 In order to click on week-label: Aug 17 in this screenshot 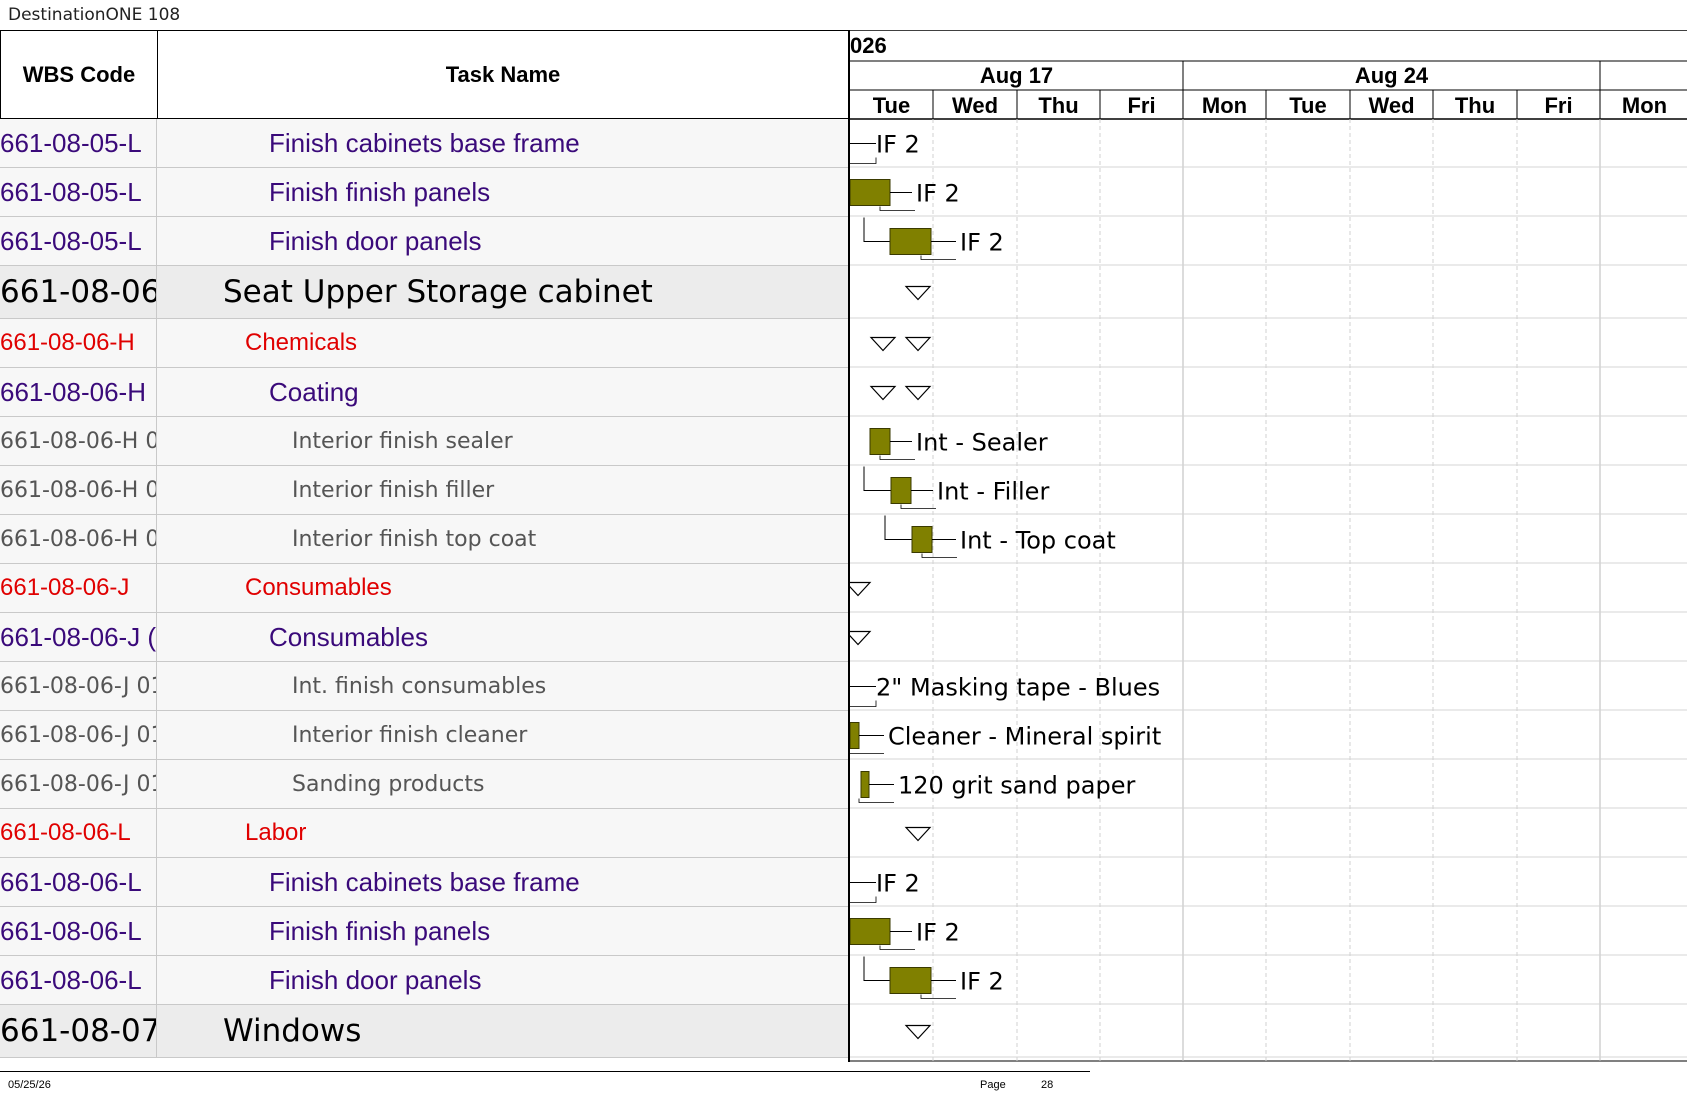, I will do `click(1016, 75)`.